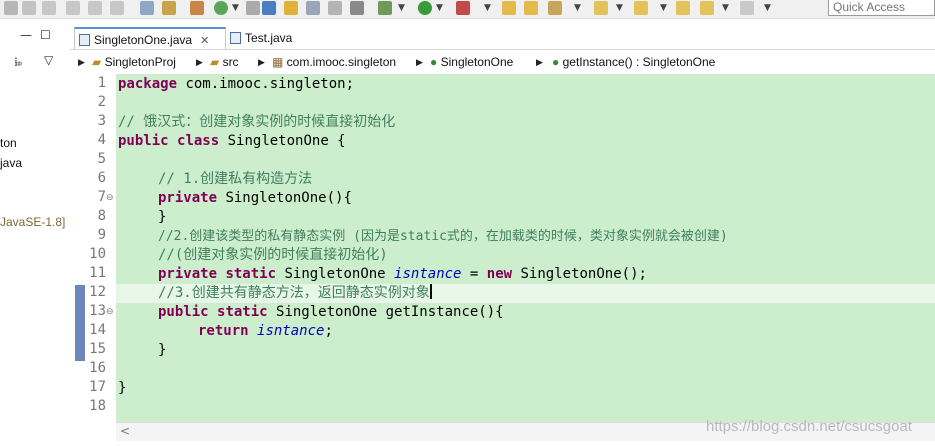 The height and width of the screenshot is (446, 935). I want to click on code-line-6: // 1.创建私有构造方法, so click(235, 179).